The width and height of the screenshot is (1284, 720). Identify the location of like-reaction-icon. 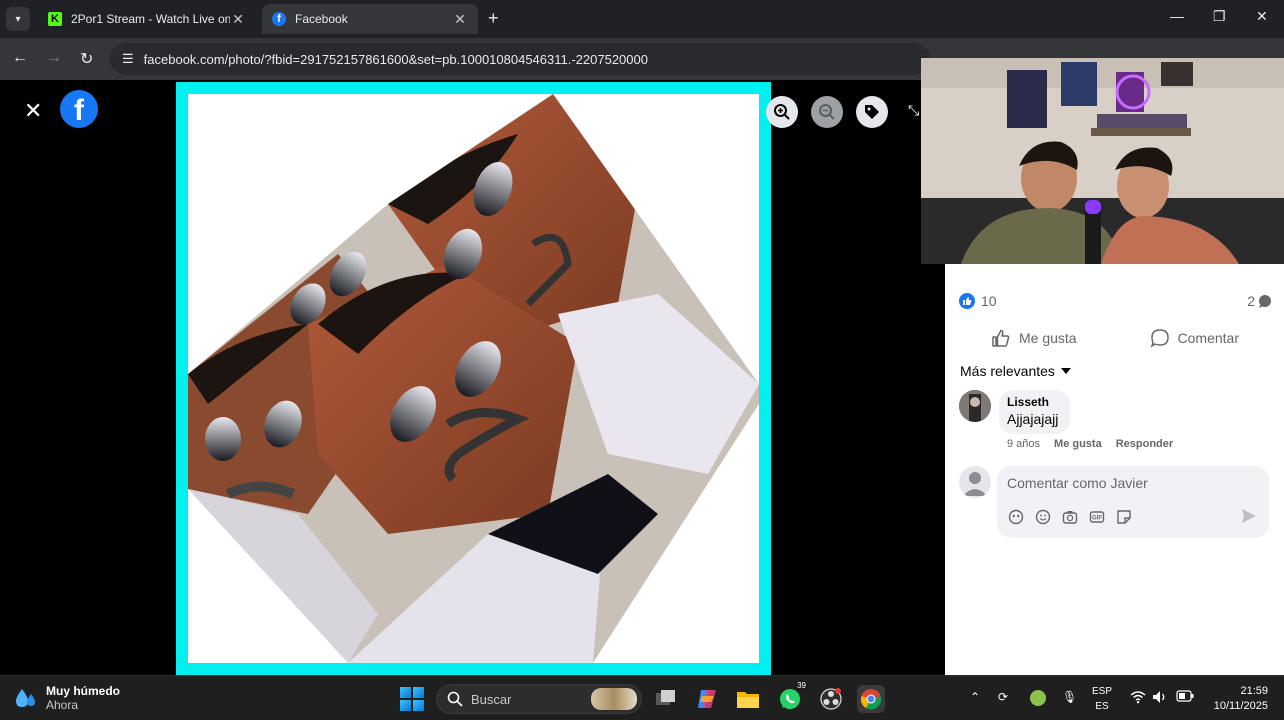
(967, 301).